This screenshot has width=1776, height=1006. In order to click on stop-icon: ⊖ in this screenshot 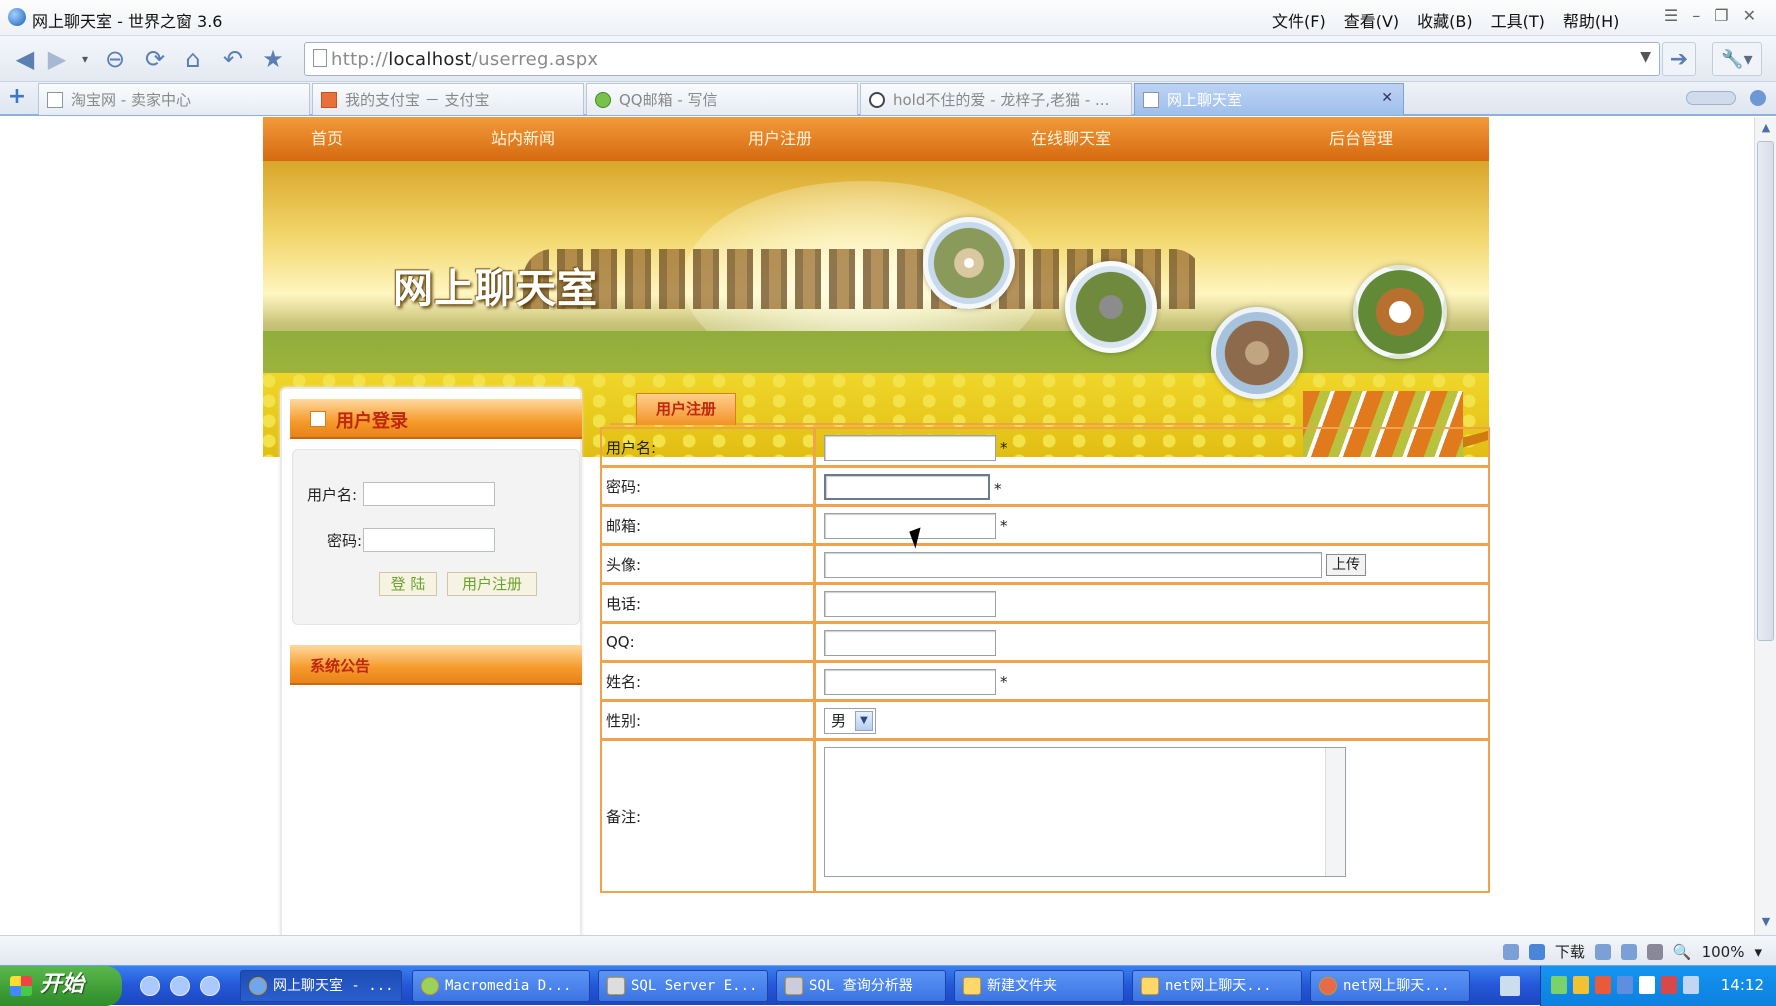, I will do `click(115, 59)`.